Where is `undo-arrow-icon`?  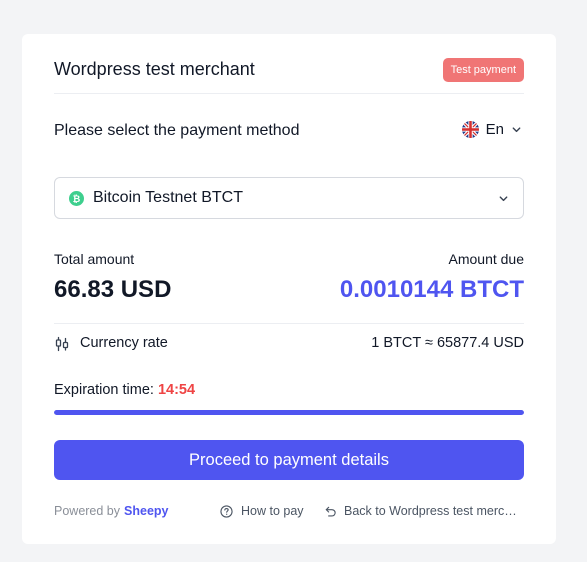
undo-arrow-icon is located at coordinates (330, 511).